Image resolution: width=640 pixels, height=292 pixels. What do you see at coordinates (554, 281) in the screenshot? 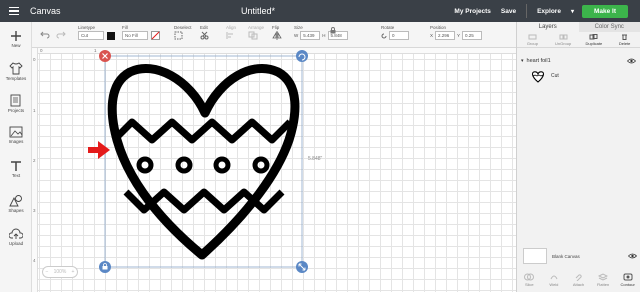
I see `weld-button: Weld` at bounding box center [554, 281].